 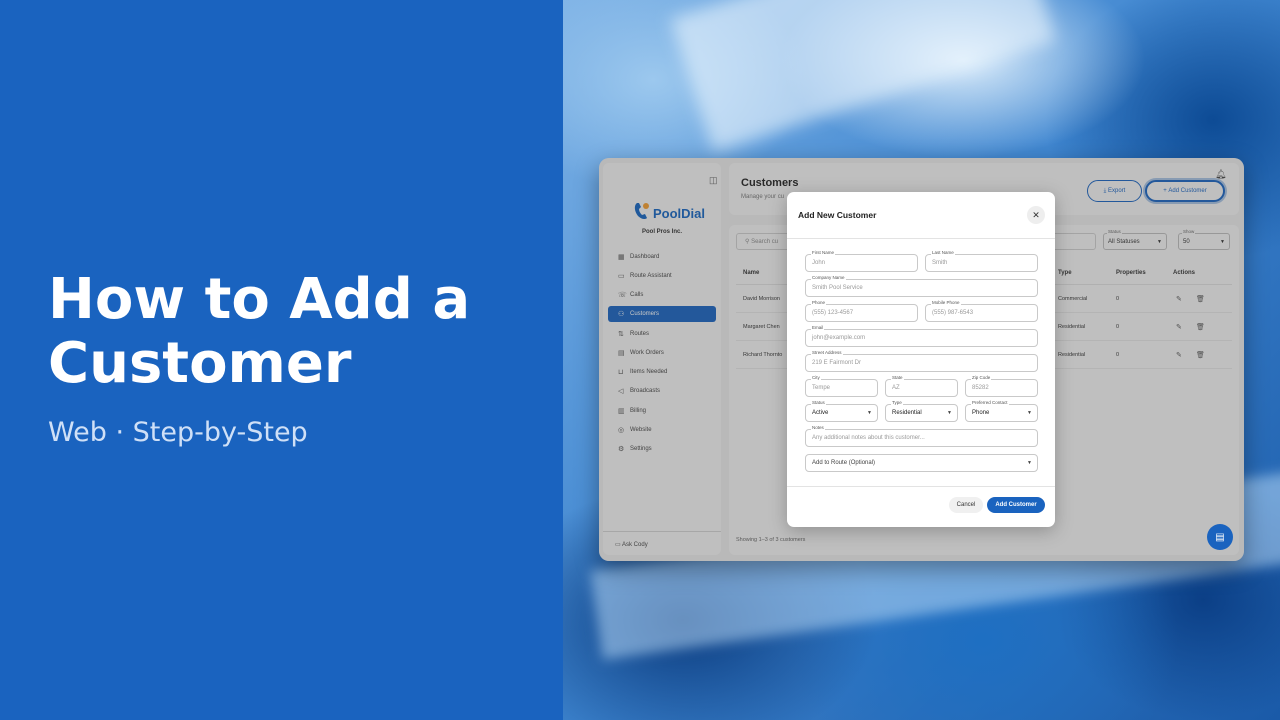 I want to click on field-label: Zip Code, so click(x=981, y=377).